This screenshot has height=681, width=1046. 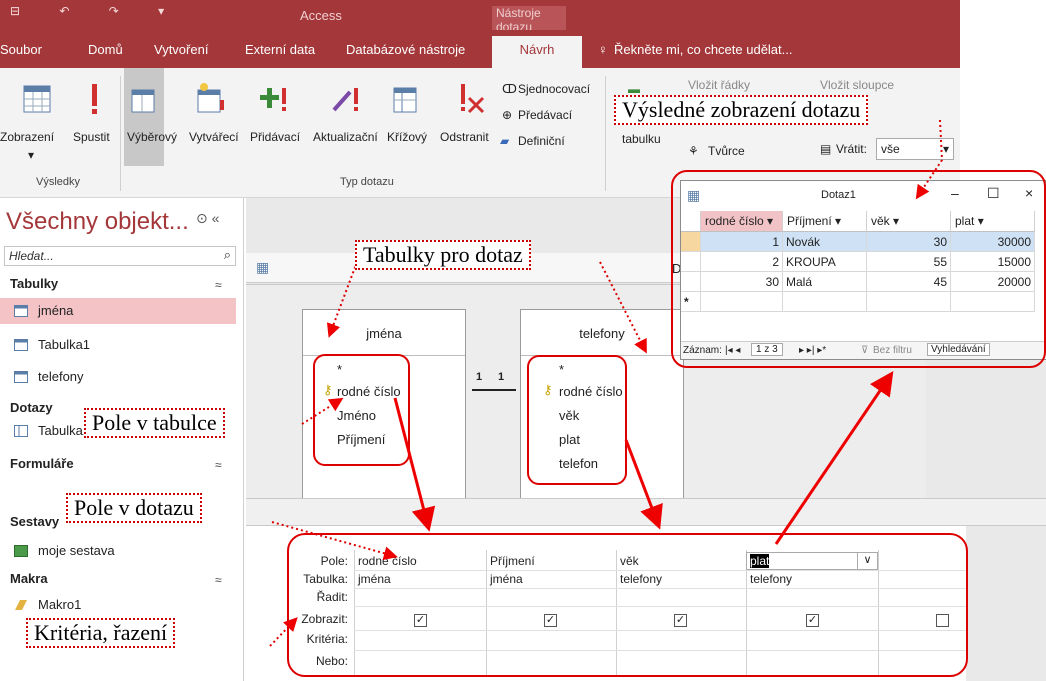 I want to click on callout-fields-in-query: Pole v dotazu, so click(x=134, y=508).